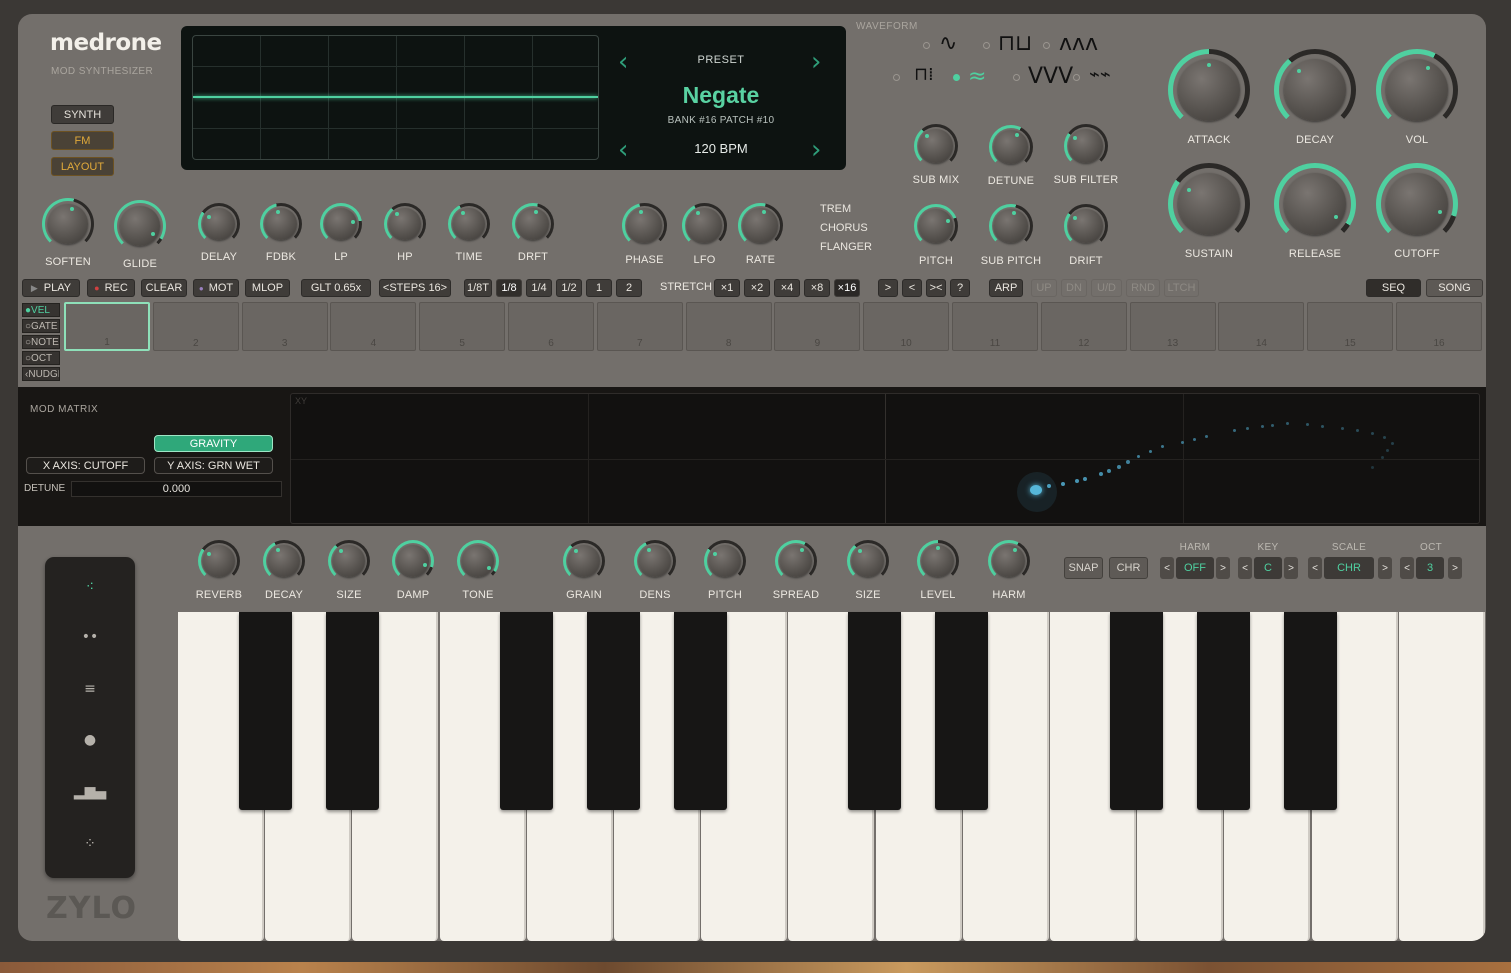 This screenshot has height=973, width=1511. What do you see at coordinates (1455, 568) in the screenshot?
I see `oct-next-button: >` at bounding box center [1455, 568].